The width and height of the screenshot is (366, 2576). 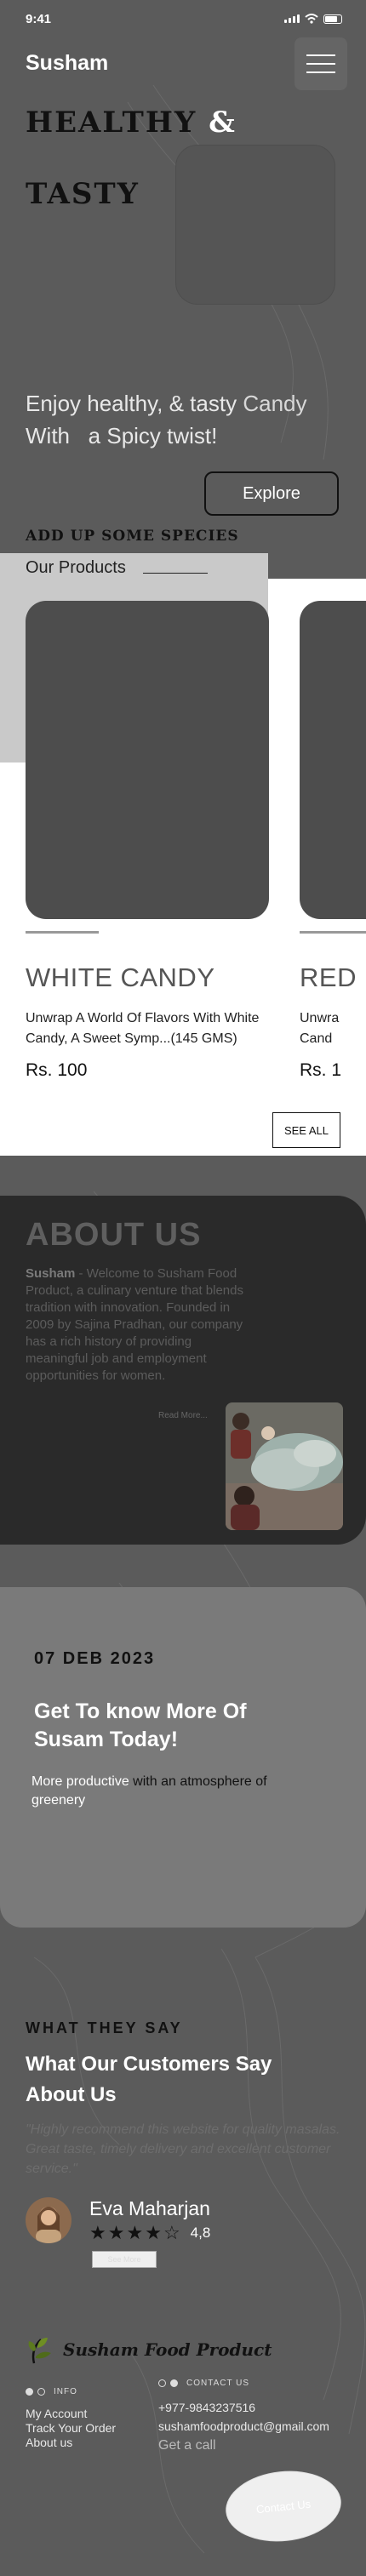 I want to click on customer-name: Eva Maharjan, so click(x=149, y=2208).